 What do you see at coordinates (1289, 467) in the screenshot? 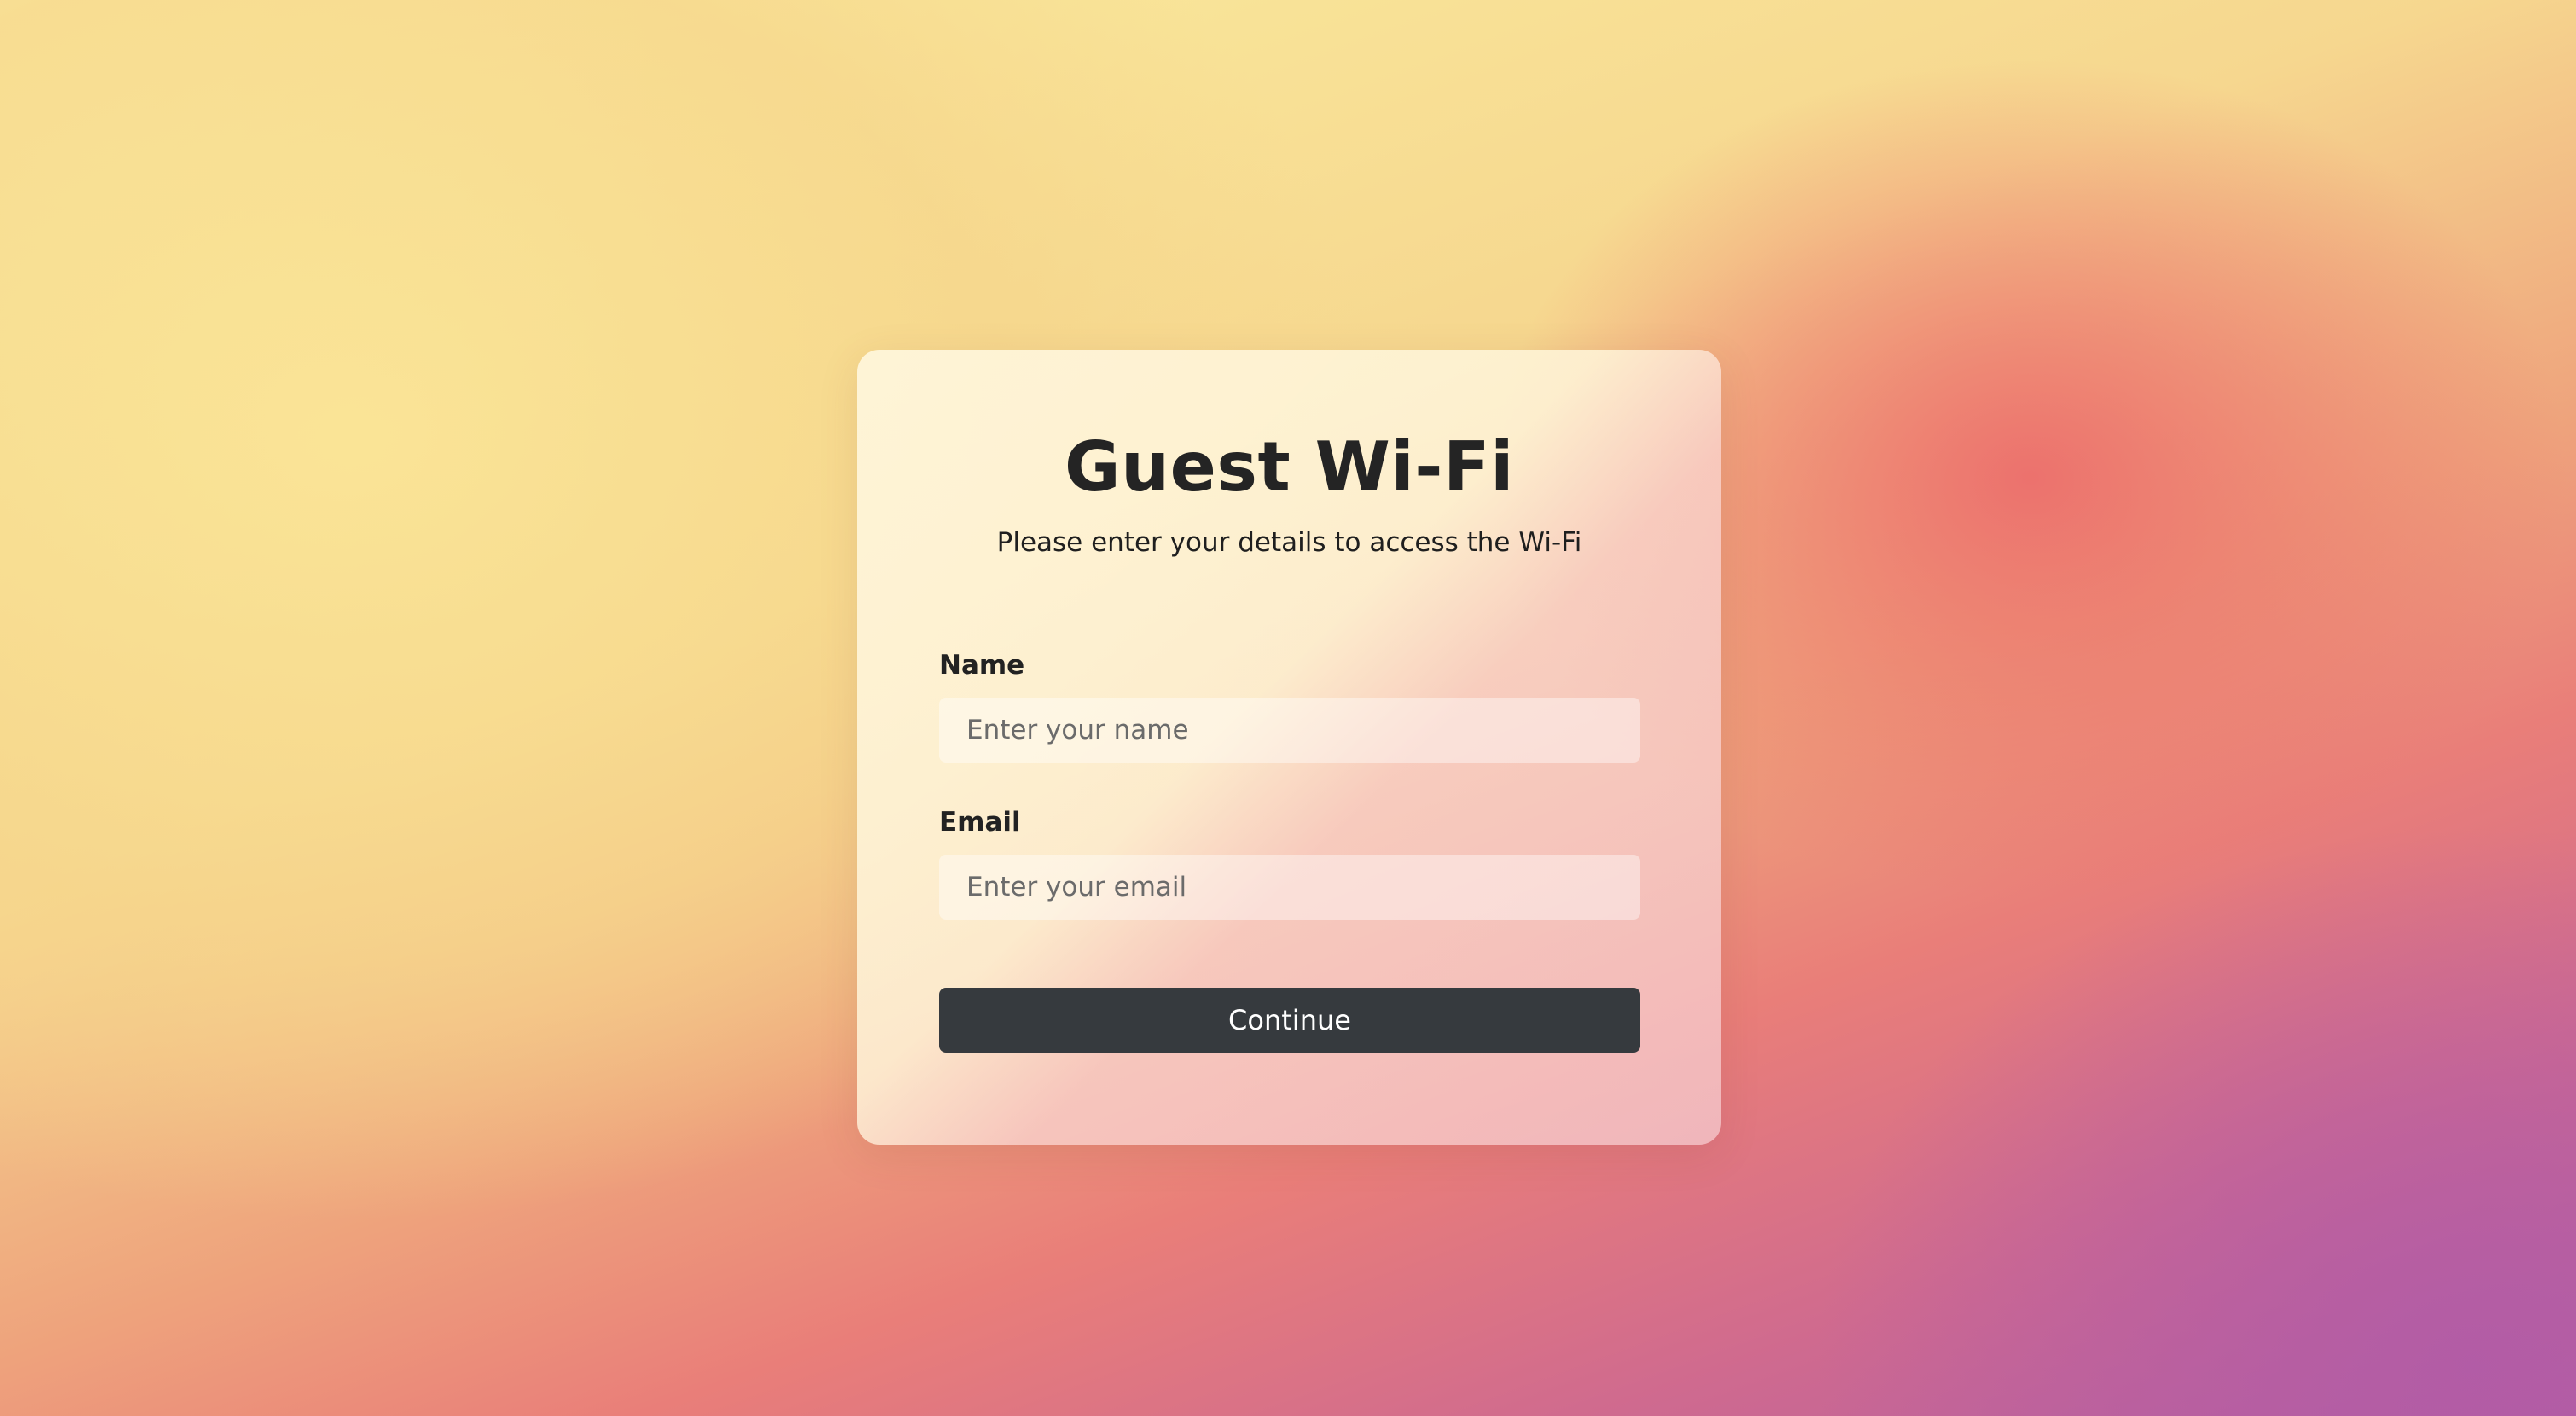
I see `page-title: Guest Wi-Fi` at bounding box center [1289, 467].